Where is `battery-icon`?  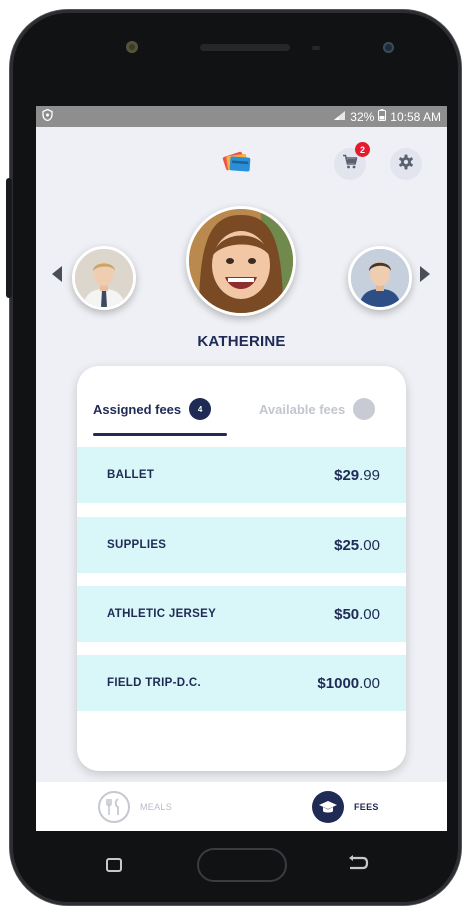 battery-icon is located at coordinates (382, 116).